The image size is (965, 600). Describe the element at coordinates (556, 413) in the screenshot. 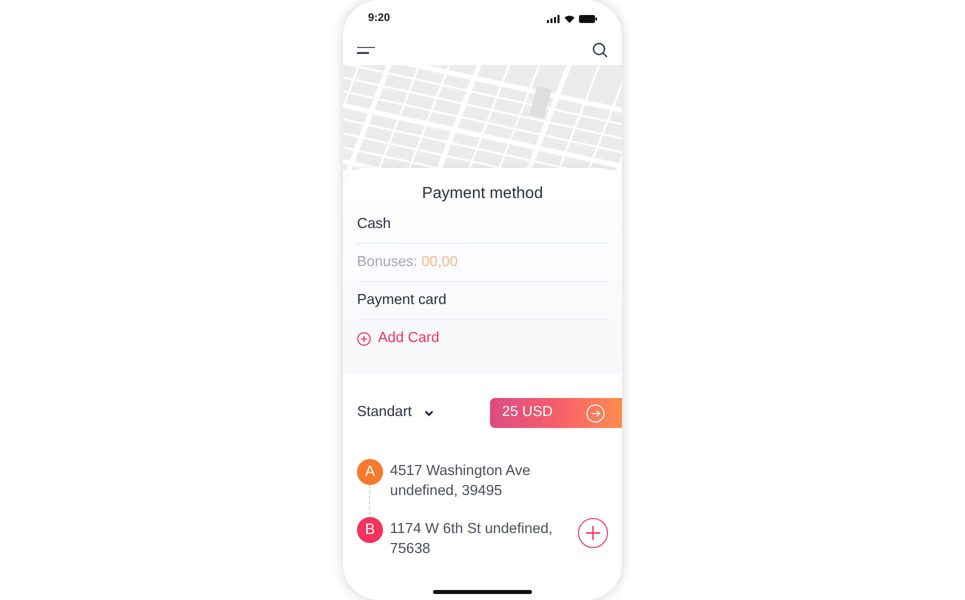

I see `price-button: 25 USD` at that location.